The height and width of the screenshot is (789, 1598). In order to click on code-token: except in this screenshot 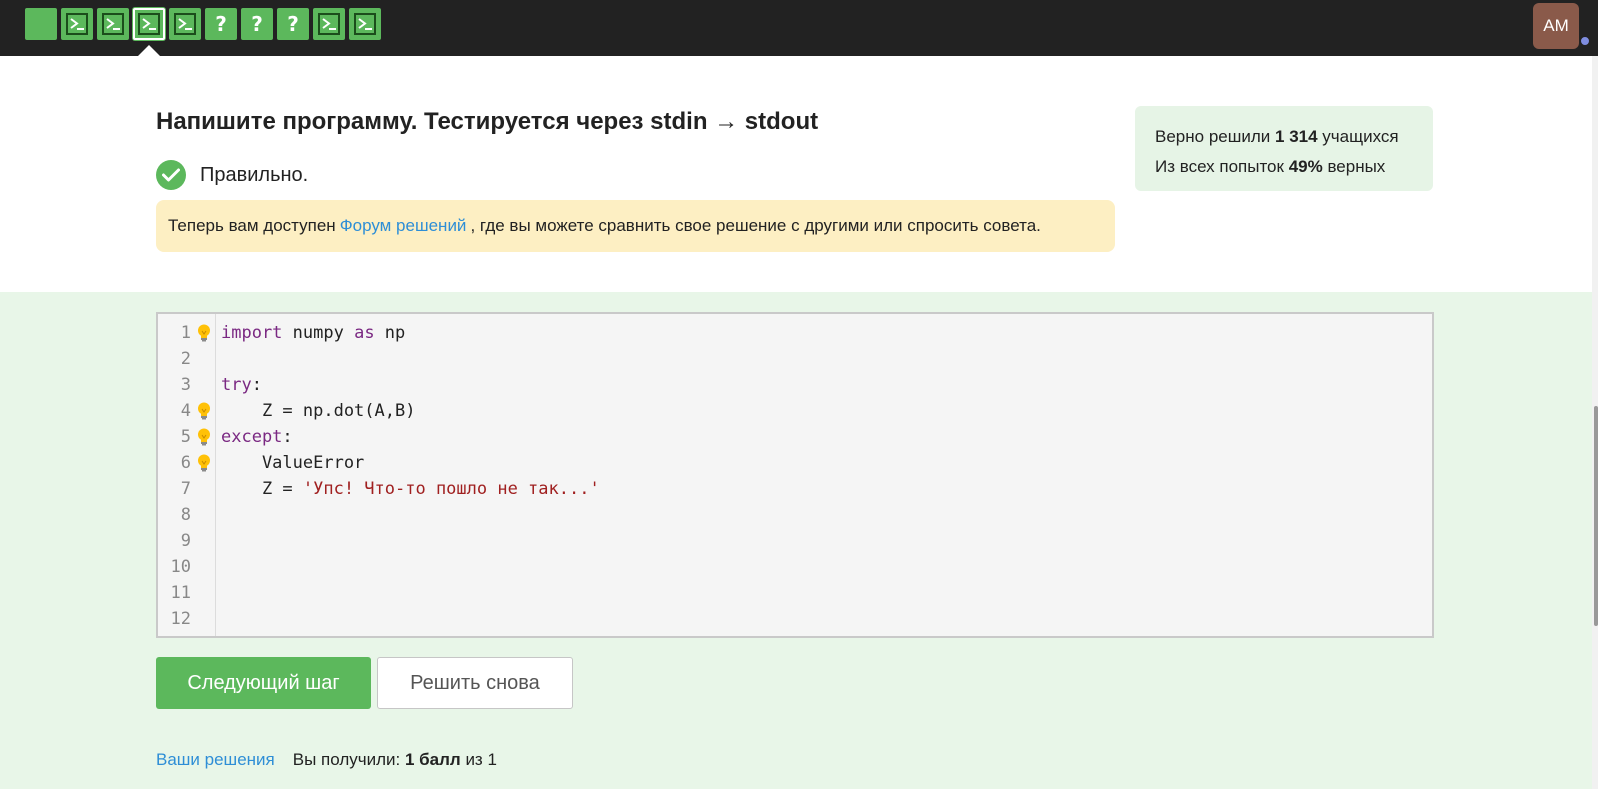, I will do `click(252, 437)`.